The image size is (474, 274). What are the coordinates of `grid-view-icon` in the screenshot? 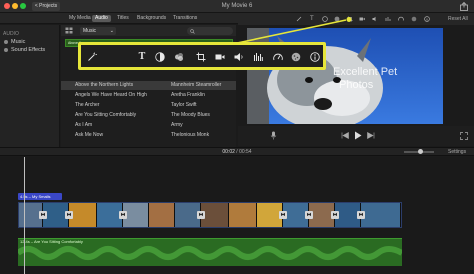 It's located at (69, 30).